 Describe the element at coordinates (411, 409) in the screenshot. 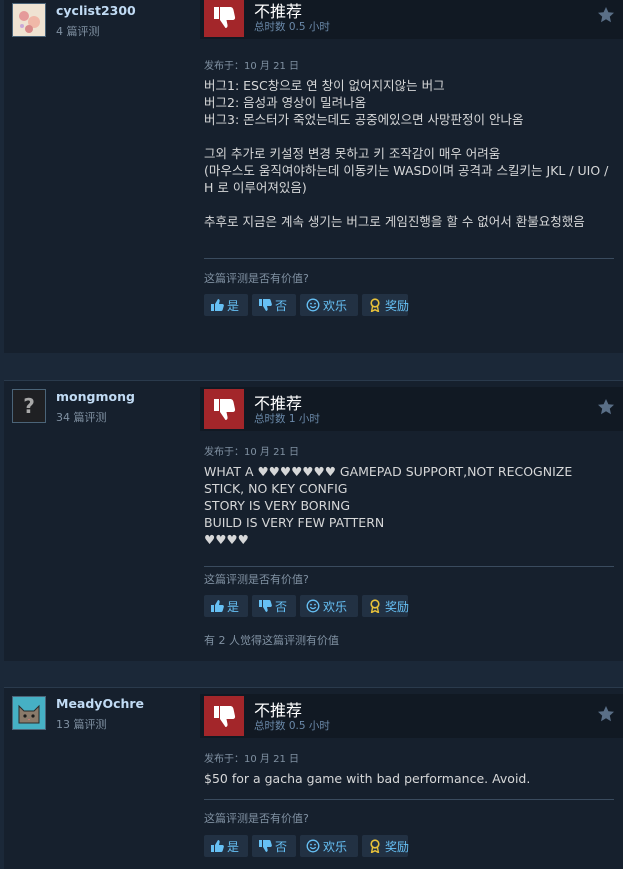

I see `vote-header: 不推荐 总时数 1 小时` at that location.